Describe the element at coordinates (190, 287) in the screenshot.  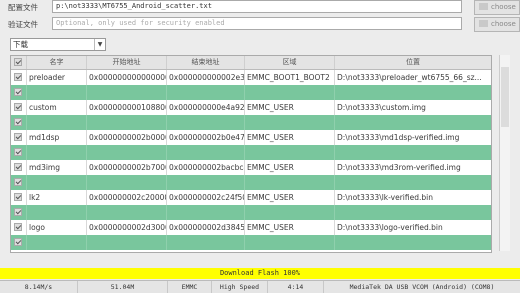
I see `status-storage: EMMC` at that location.